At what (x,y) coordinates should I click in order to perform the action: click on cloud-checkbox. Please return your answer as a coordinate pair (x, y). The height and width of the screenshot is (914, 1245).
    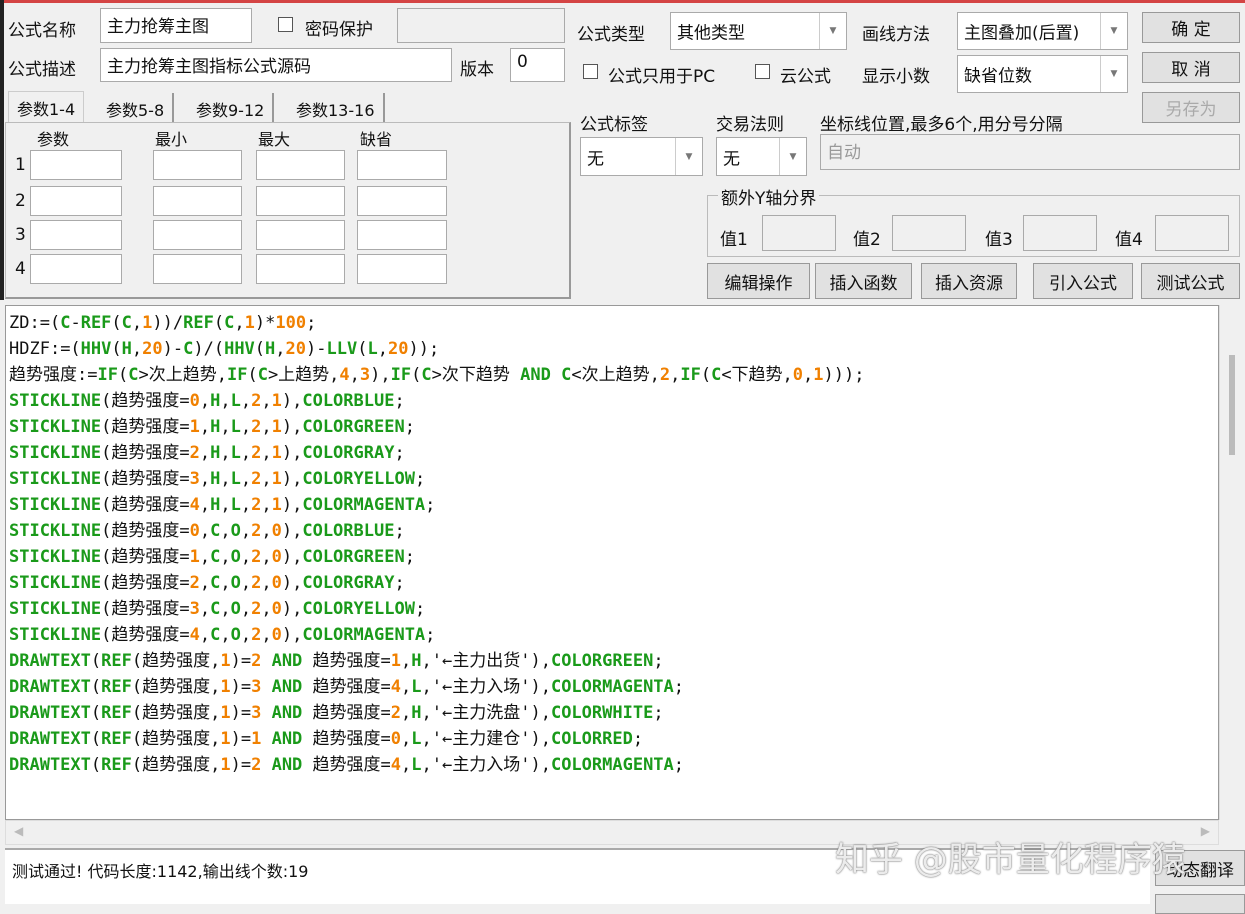
    Looking at the image, I should click on (762, 71).